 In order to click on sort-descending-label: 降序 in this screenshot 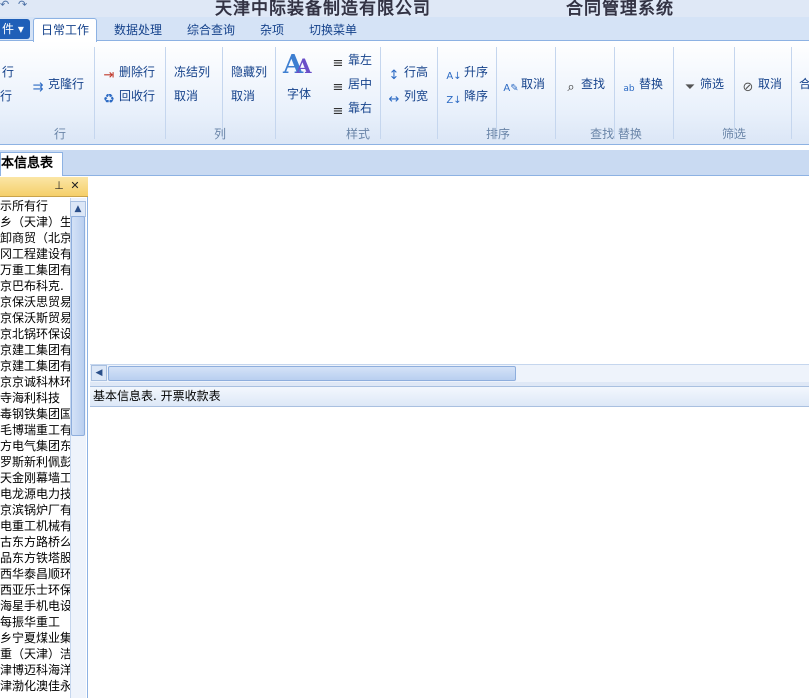, I will do `click(476, 96)`.